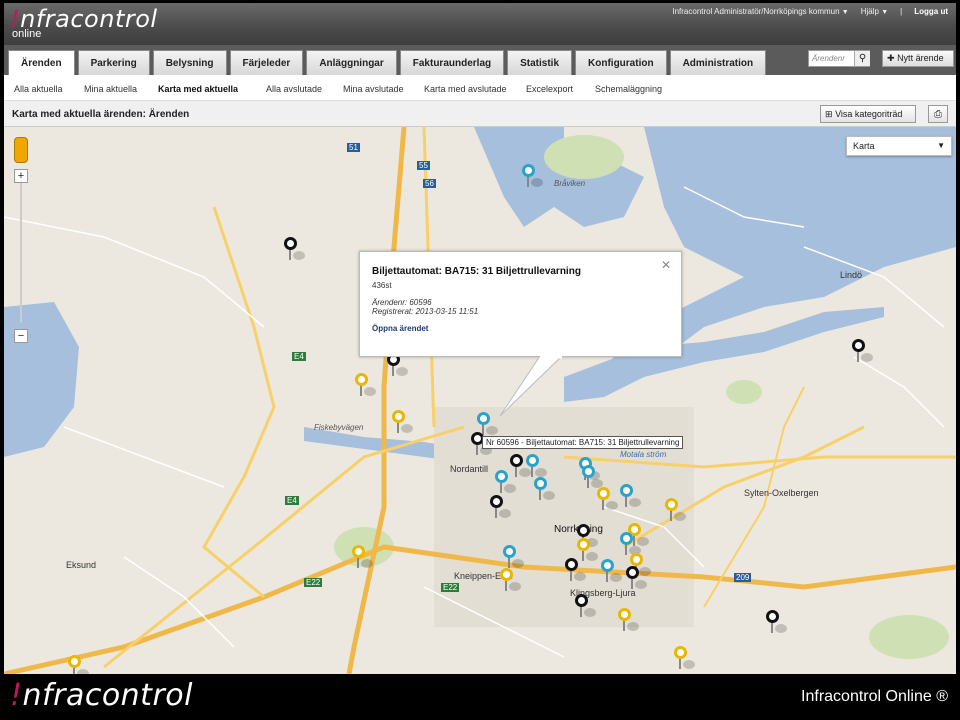 Image resolution: width=960 pixels, height=720 pixels. I want to click on help-dropdown: Hjälp ▼, so click(874, 11).